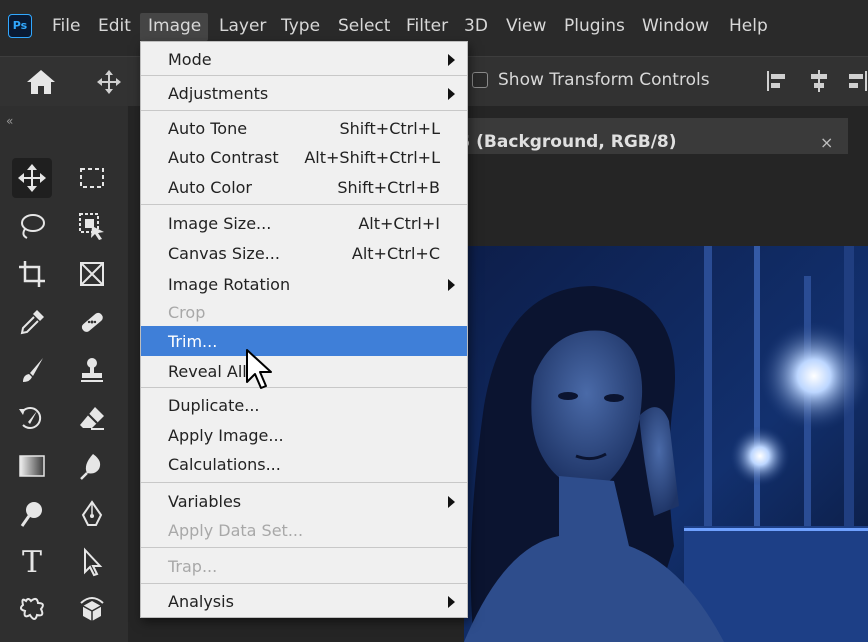 This screenshot has height=642, width=868. I want to click on shortcut-label: Alt+Shift+Ctrl+L, so click(372, 157).